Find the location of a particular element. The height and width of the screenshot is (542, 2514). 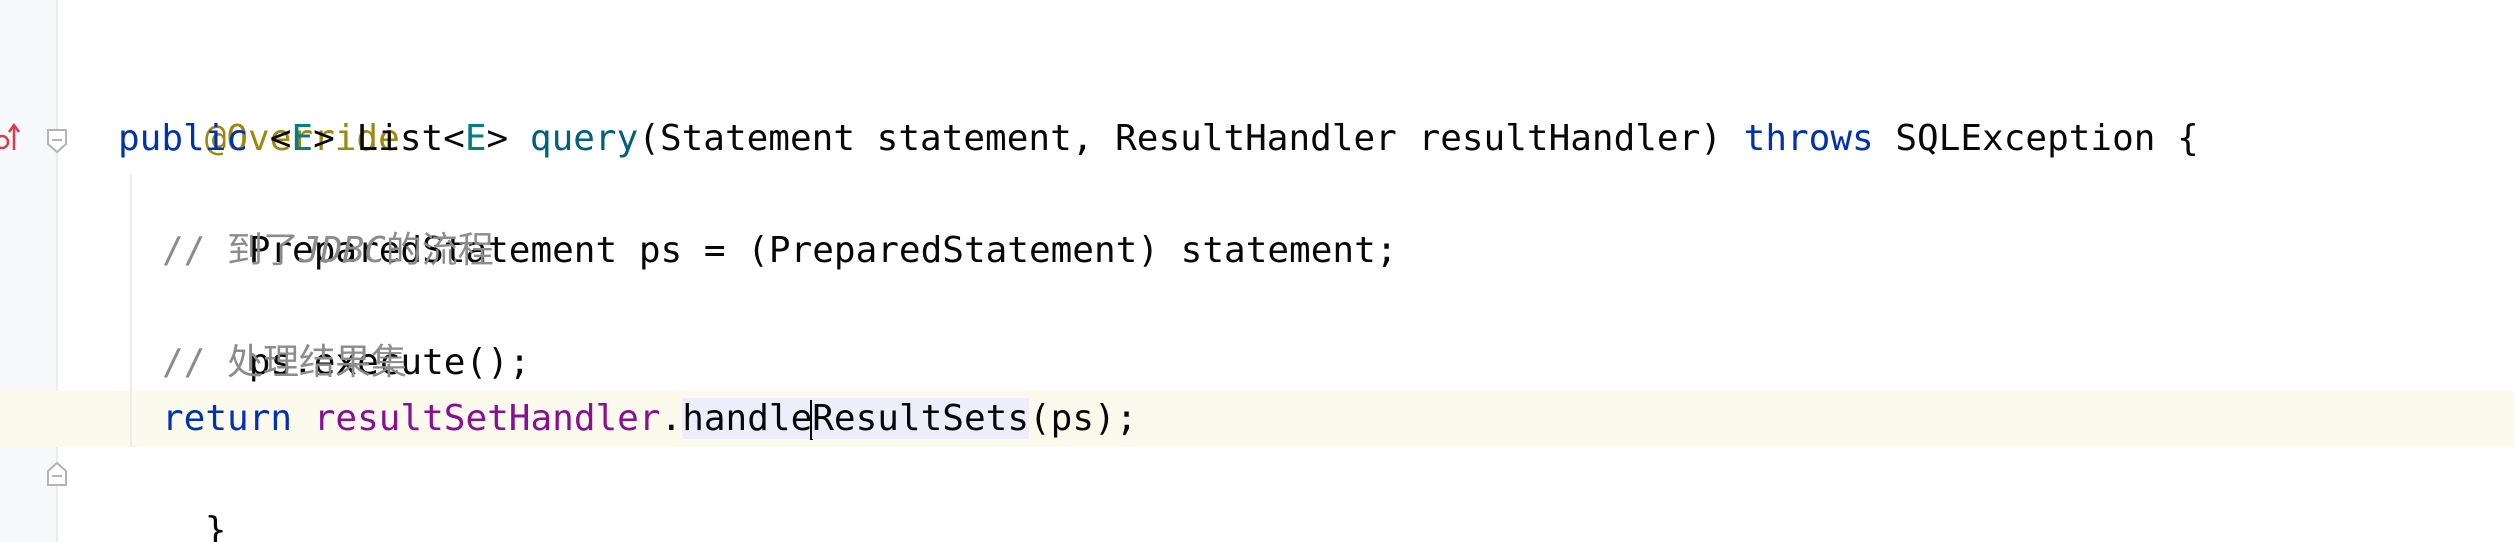

generic-close: > is located at coordinates (324, 138).